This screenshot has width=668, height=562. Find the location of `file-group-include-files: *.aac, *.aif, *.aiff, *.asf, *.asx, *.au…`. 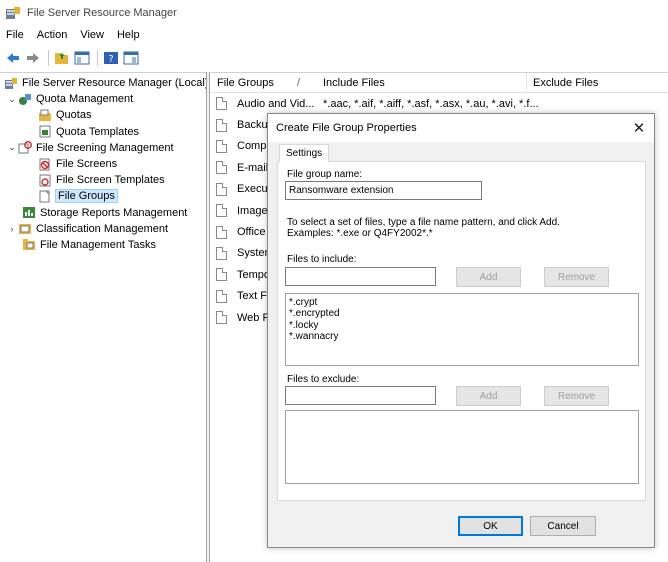

file-group-include-files: *.aac, *.aif, *.aiff, *.asf, *.asx, *.au… is located at coordinates (431, 103).